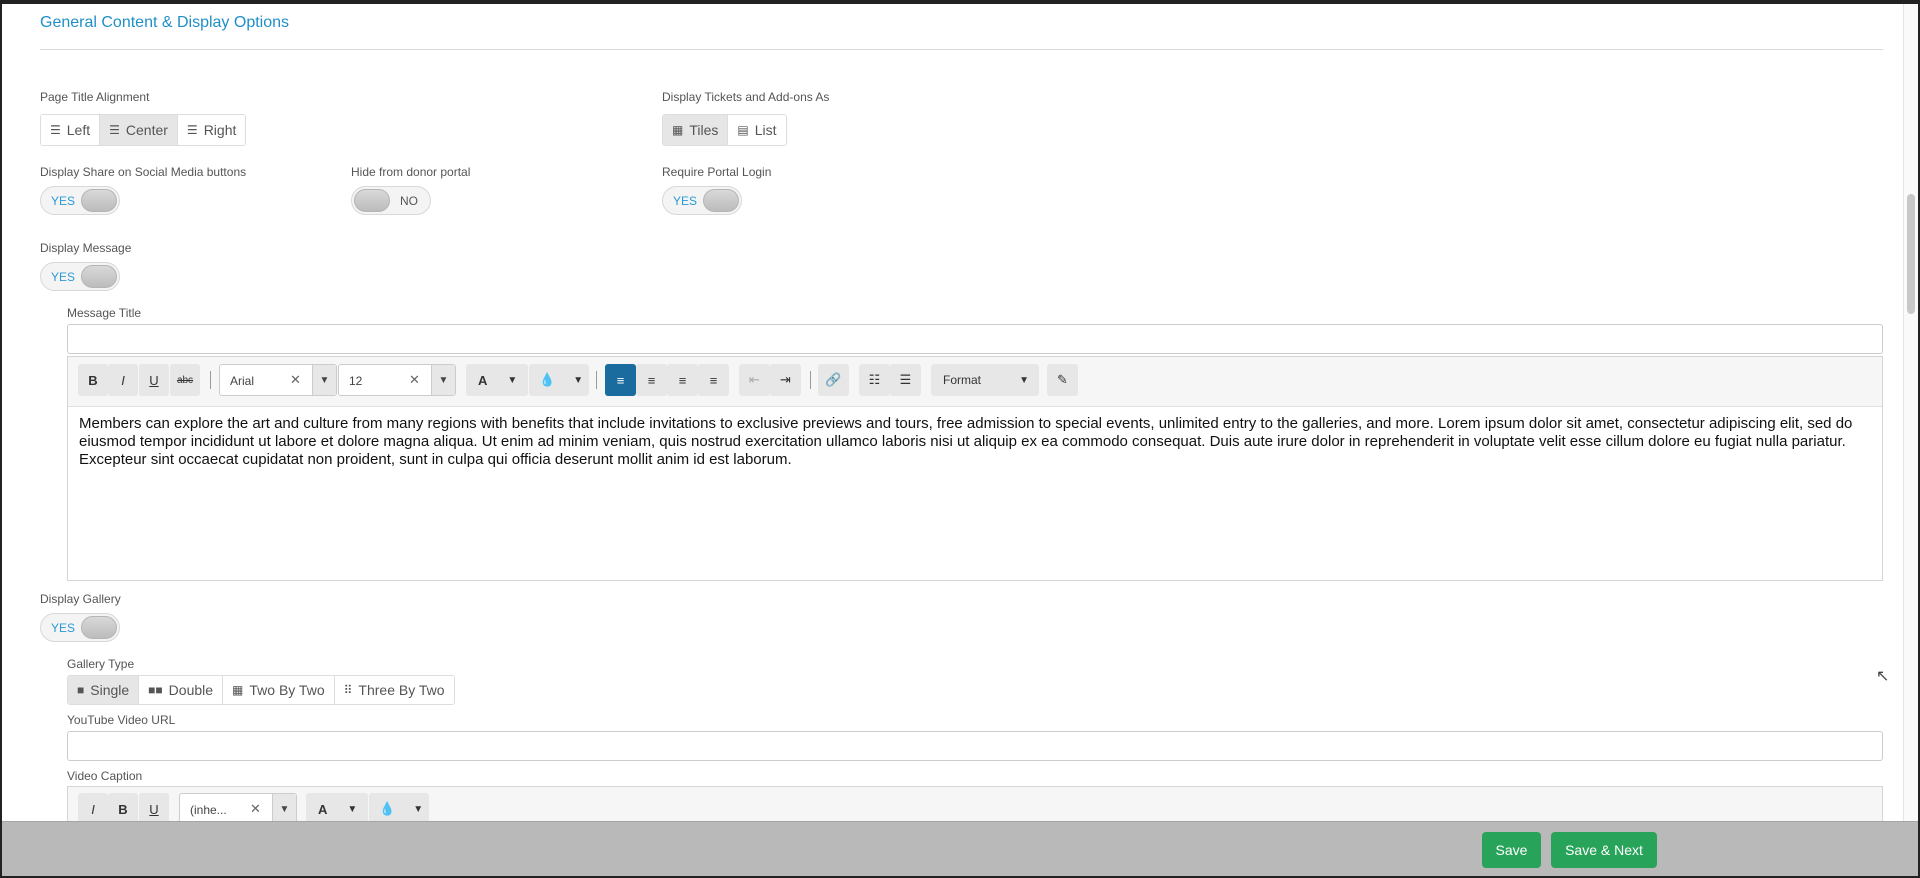 Image resolution: width=1920 pixels, height=878 pixels. I want to click on align-center-icon: ☰, so click(114, 130).